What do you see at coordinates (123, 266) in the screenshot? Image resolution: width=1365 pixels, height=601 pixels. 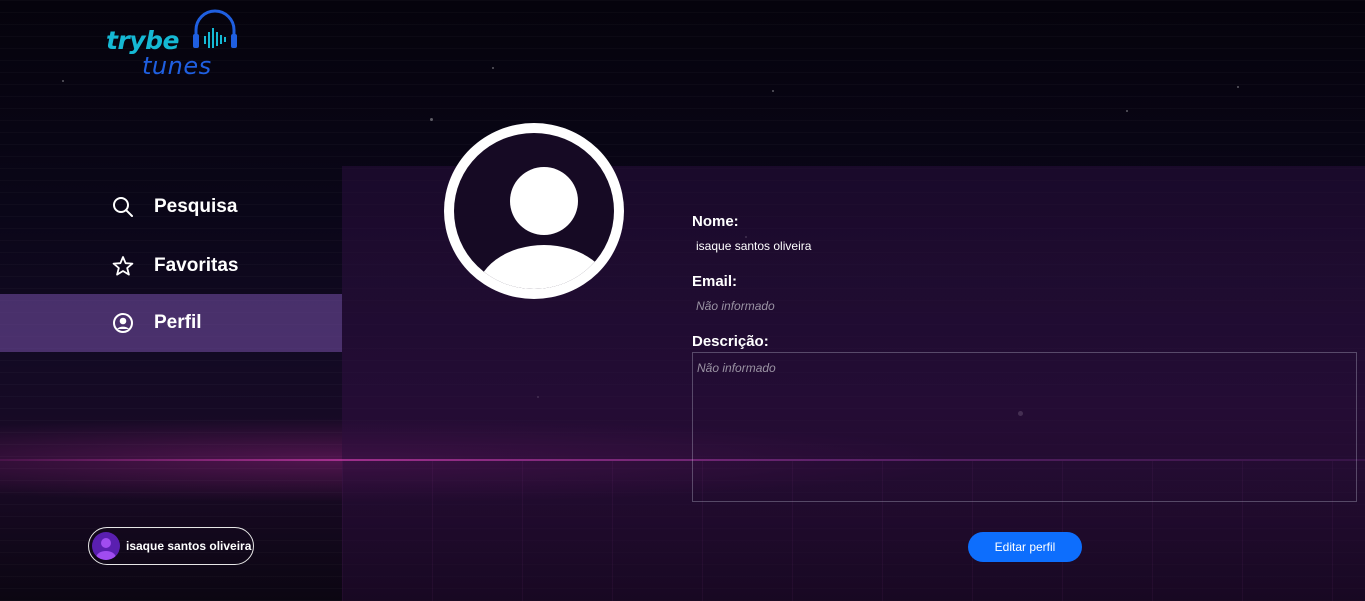 I see `star-icon` at bounding box center [123, 266].